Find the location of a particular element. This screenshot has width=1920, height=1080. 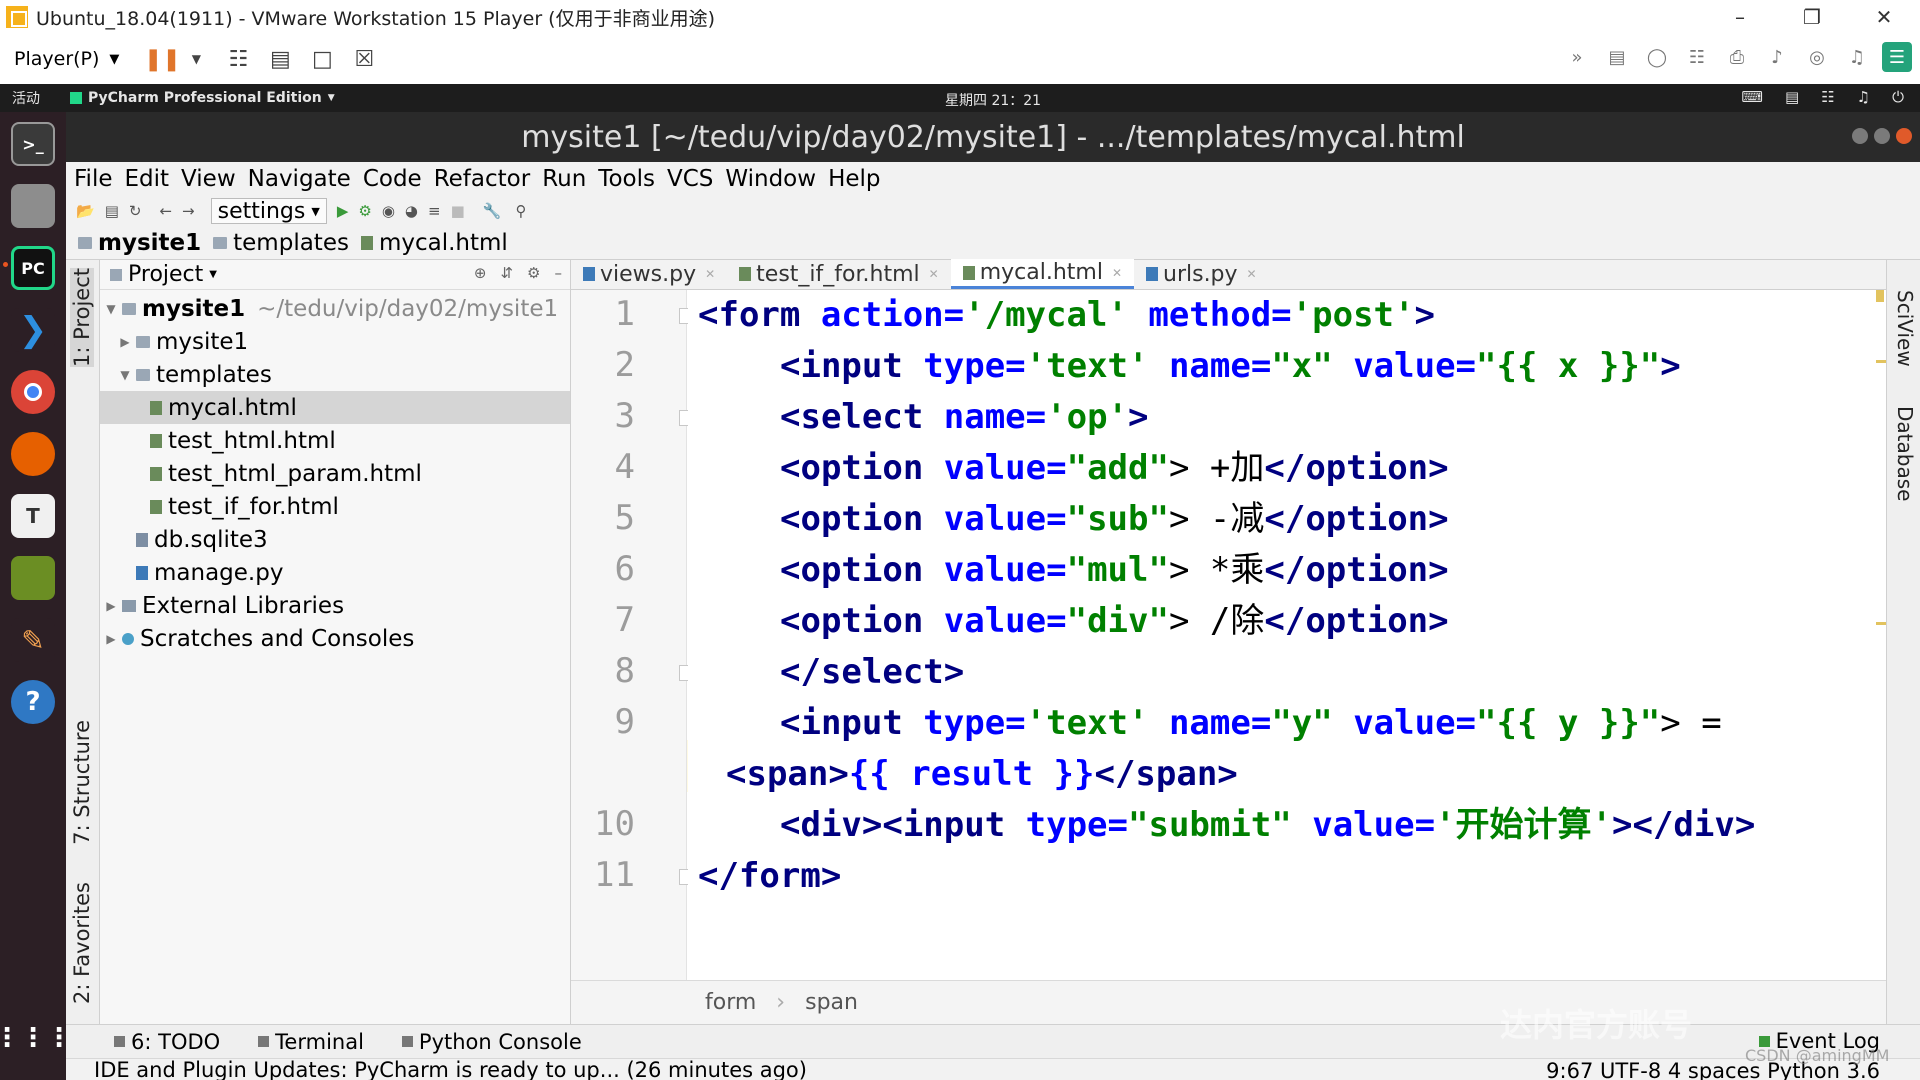

pc-maximize-button is located at coordinates (1882, 136).